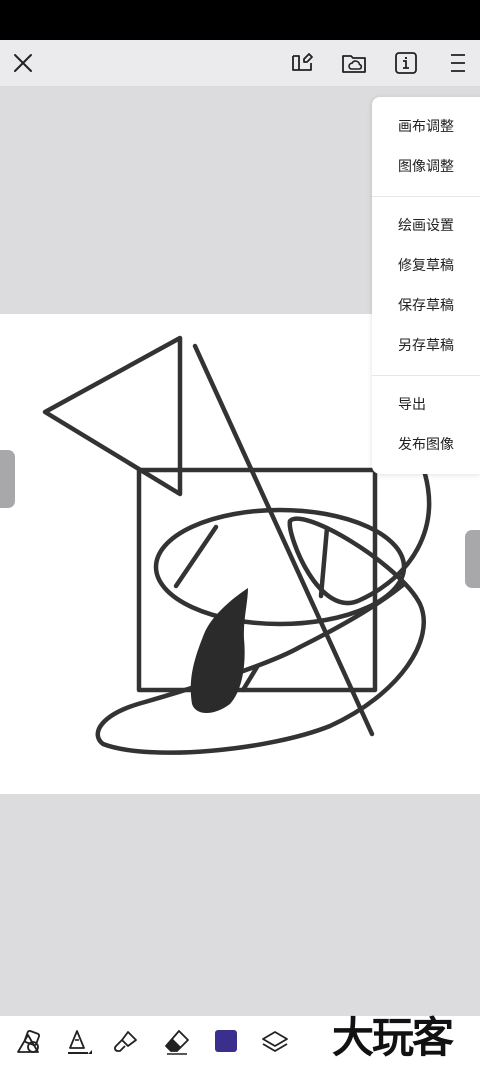  I want to click on menu-item-paint-settings: 绘画设置, so click(426, 226).